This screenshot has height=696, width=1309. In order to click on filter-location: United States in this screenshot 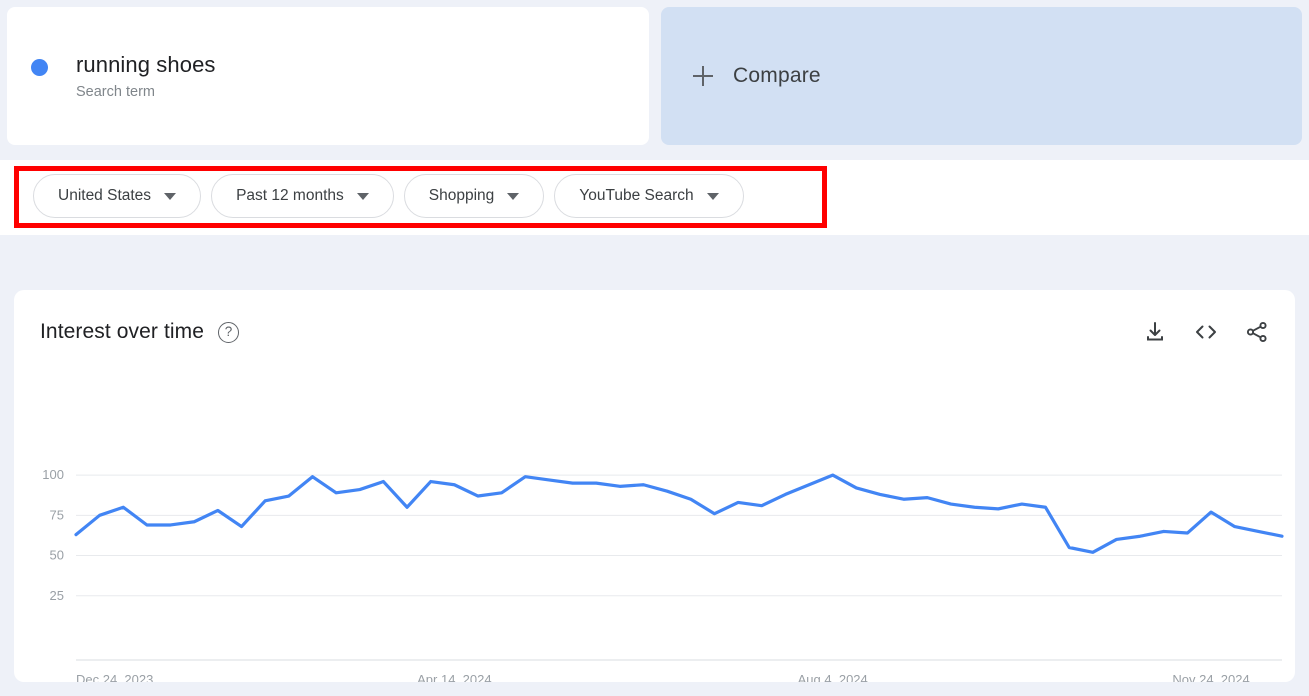, I will do `click(117, 196)`.